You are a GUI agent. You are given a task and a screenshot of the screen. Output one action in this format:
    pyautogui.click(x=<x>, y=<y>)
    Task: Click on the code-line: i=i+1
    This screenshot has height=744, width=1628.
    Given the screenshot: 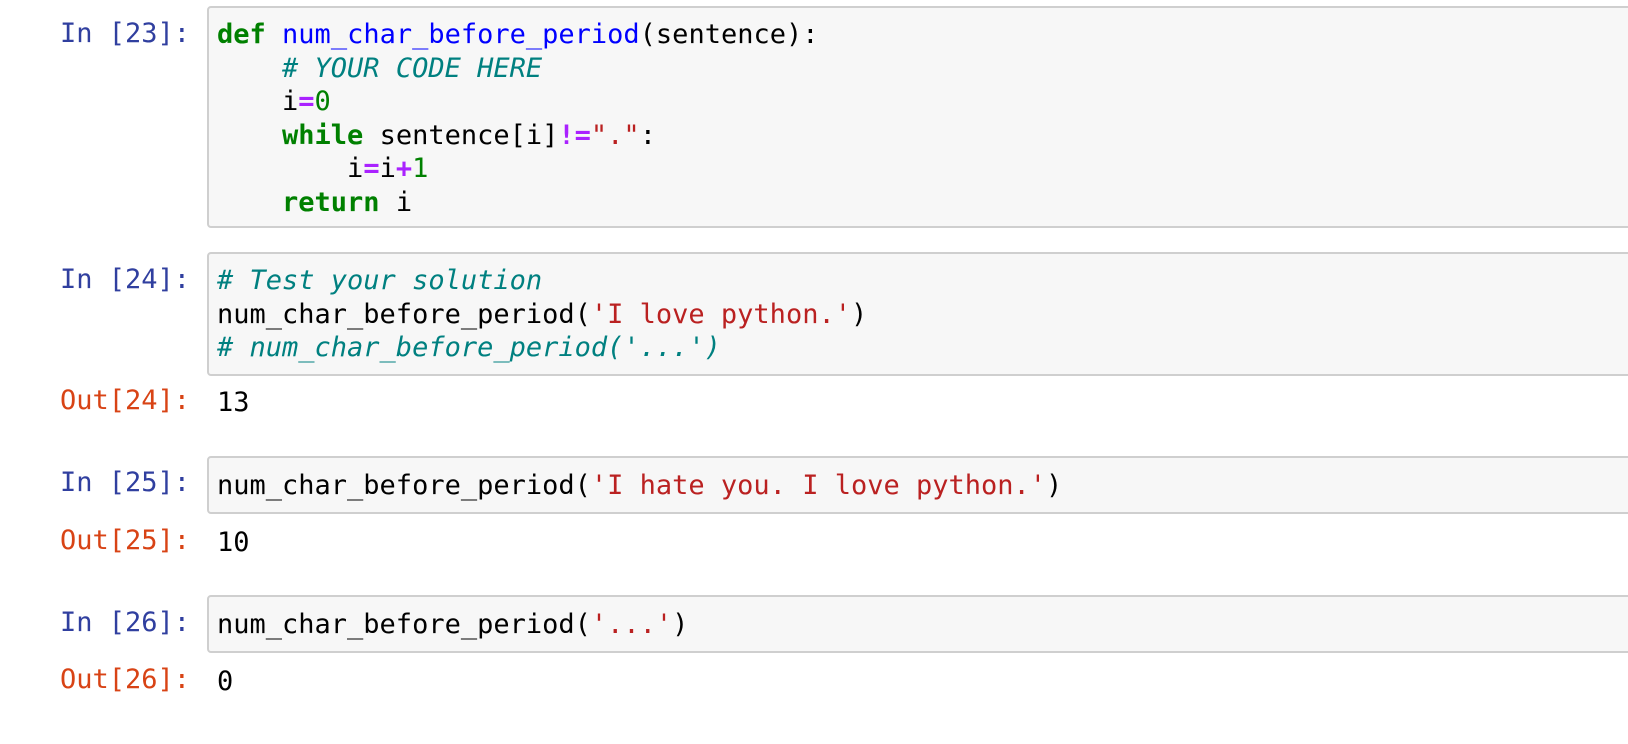 What is the action you would take?
    pyautogui.click(x=517, y=169)
    